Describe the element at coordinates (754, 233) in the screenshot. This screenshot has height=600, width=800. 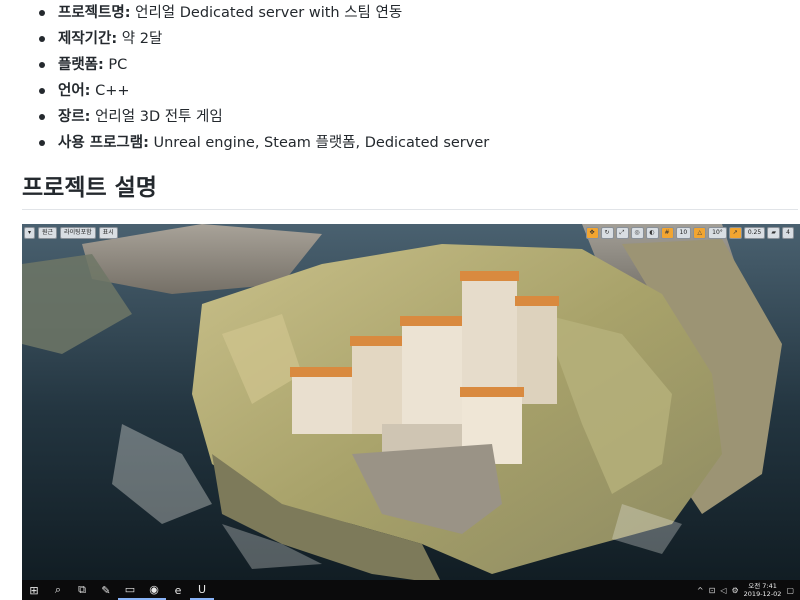
I see `scale-snap-value: 0.25` at that location.